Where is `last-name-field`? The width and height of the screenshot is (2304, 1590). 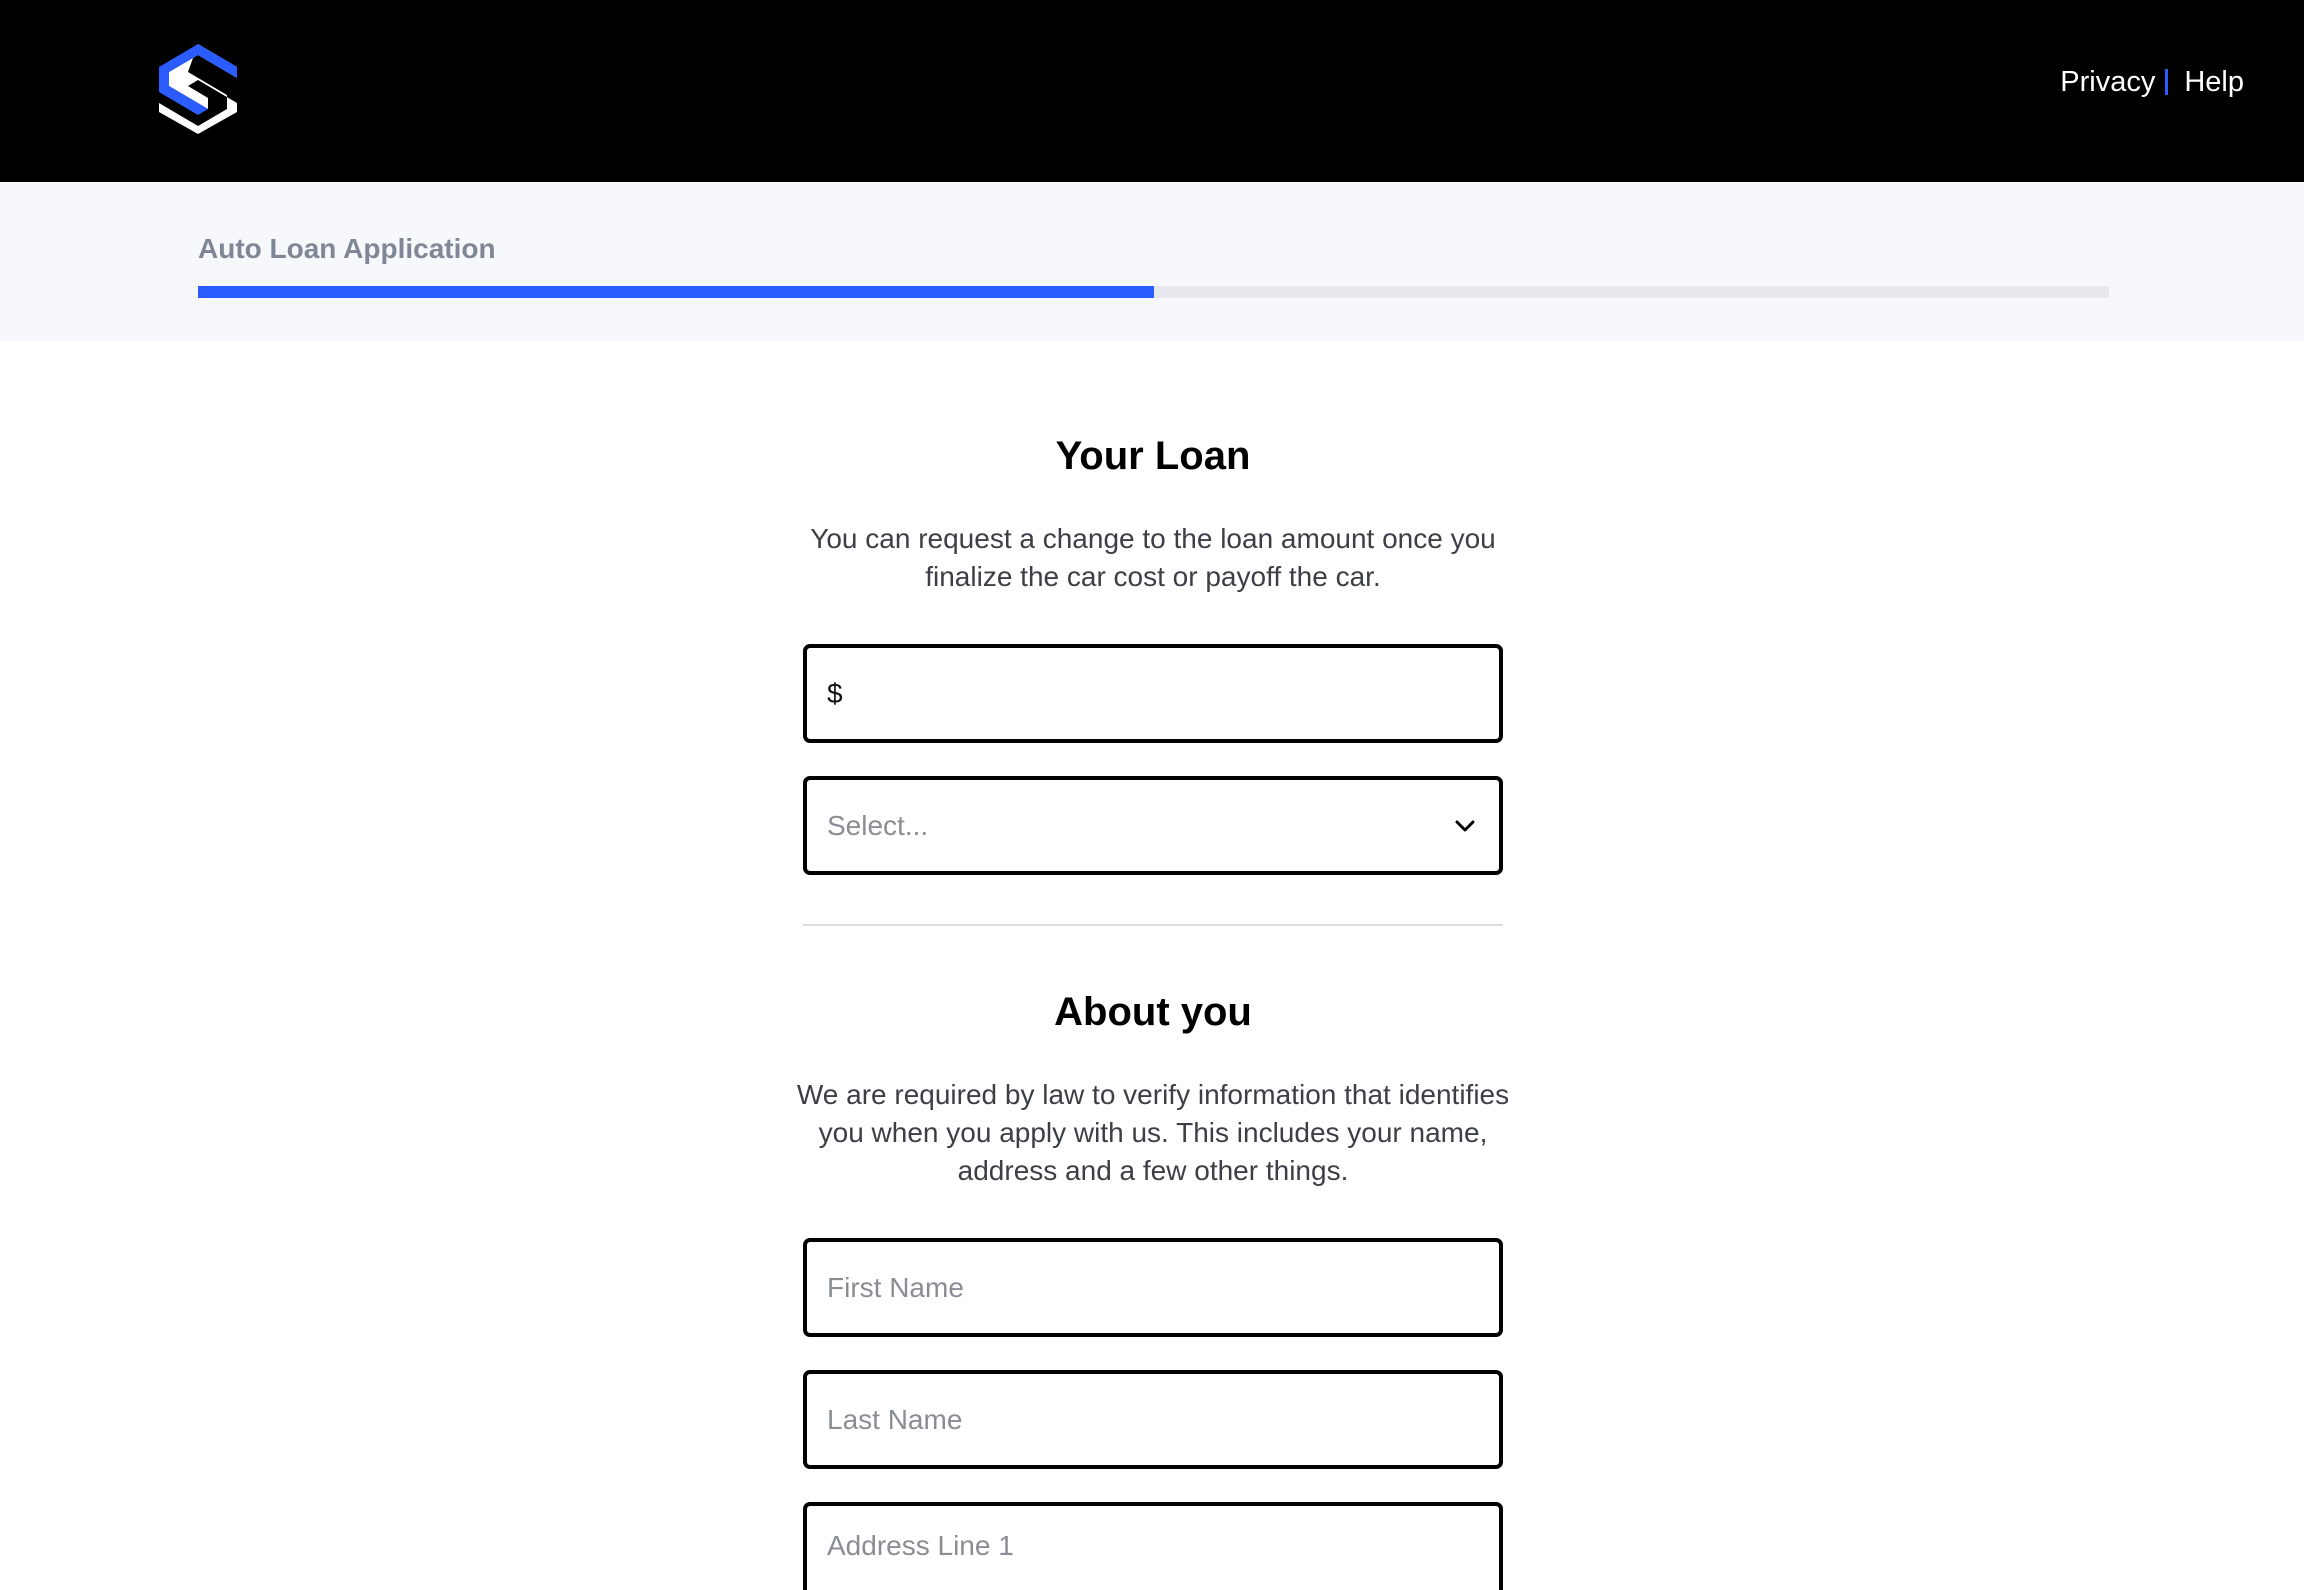
last-name-field is located at coordinates (1153, 1419).